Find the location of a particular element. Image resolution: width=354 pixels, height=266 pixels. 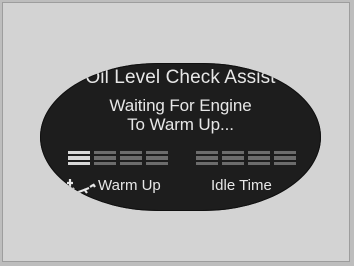

display-title: Oil Level Check Assist is located at coordinates (180, 77).